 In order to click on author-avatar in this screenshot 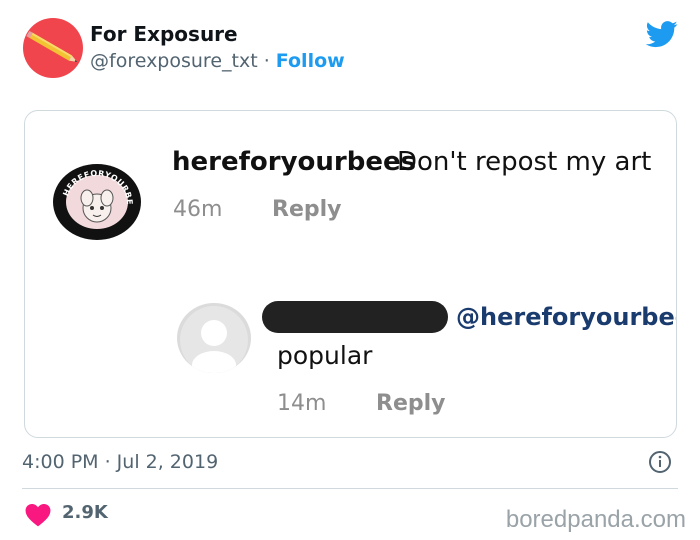, I will do `click(53, 48)`.